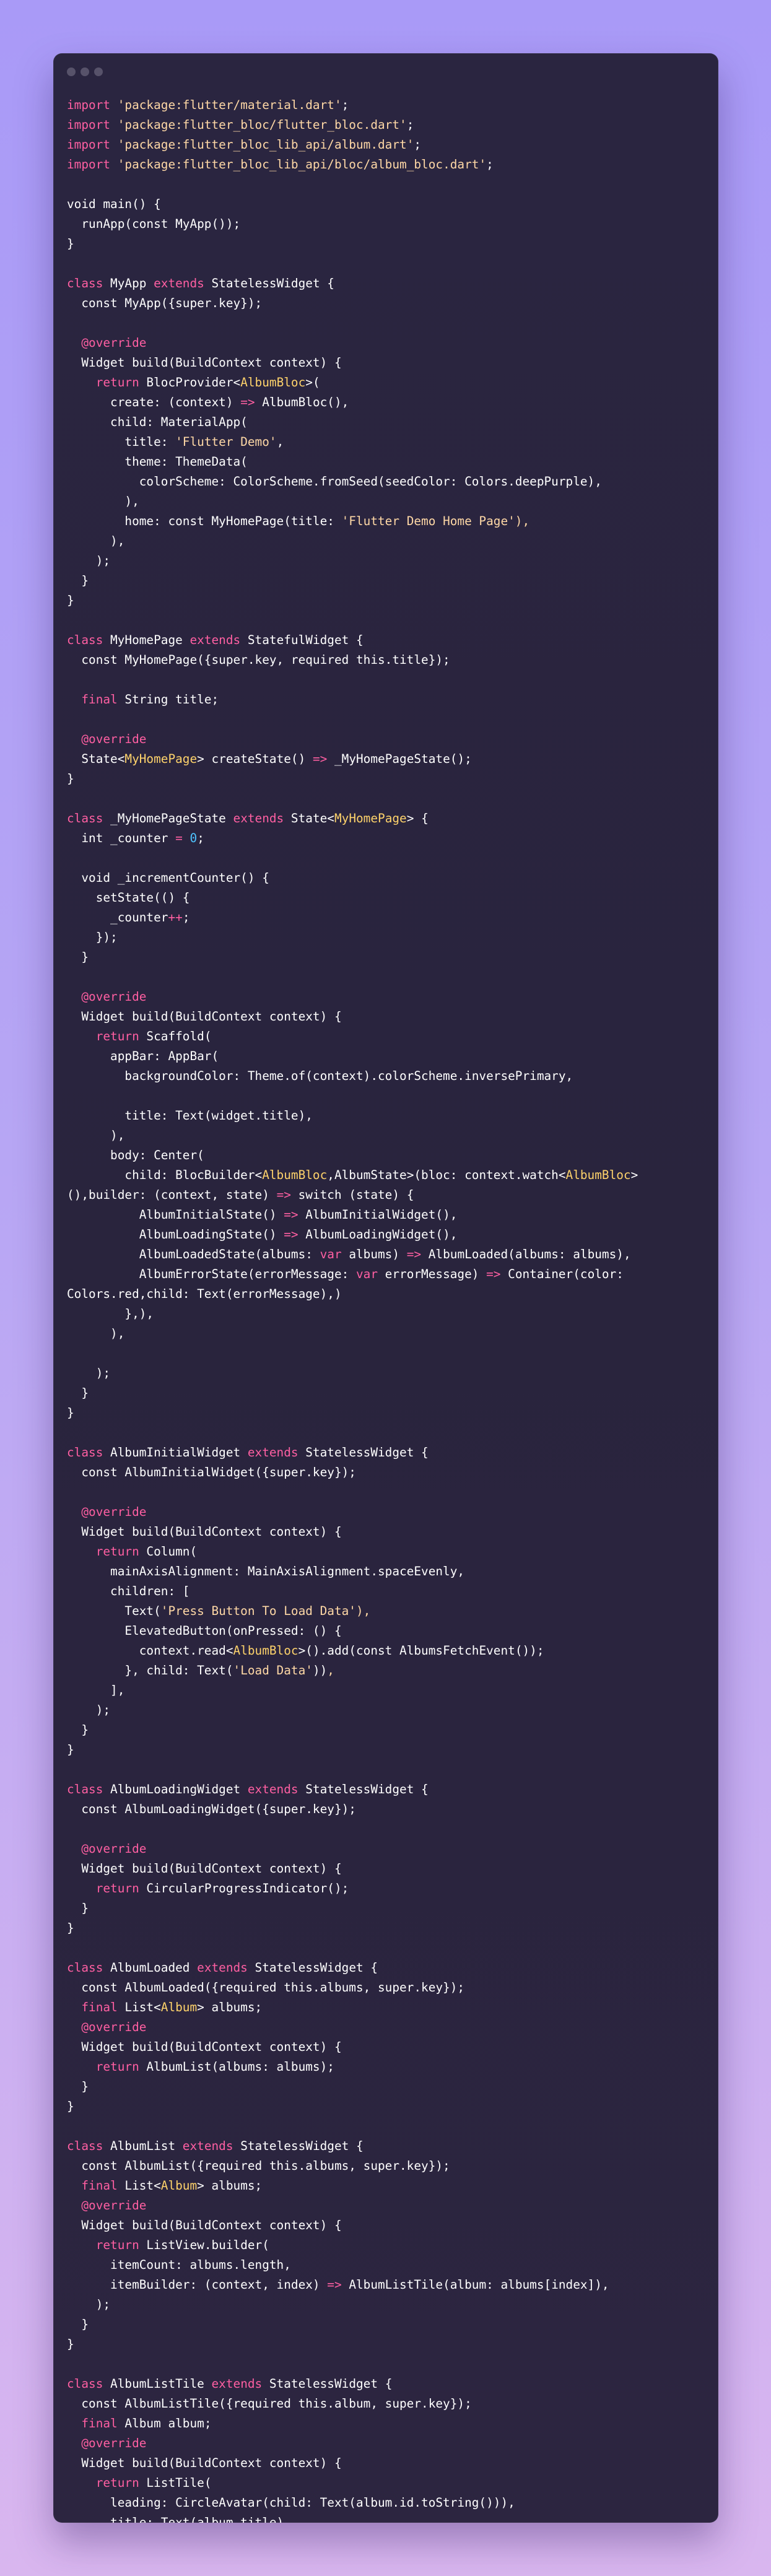  What do you see at coordinates (389, 1373) in the screenshot?
I see `code-line: );` at bounding box center [389, 1373].